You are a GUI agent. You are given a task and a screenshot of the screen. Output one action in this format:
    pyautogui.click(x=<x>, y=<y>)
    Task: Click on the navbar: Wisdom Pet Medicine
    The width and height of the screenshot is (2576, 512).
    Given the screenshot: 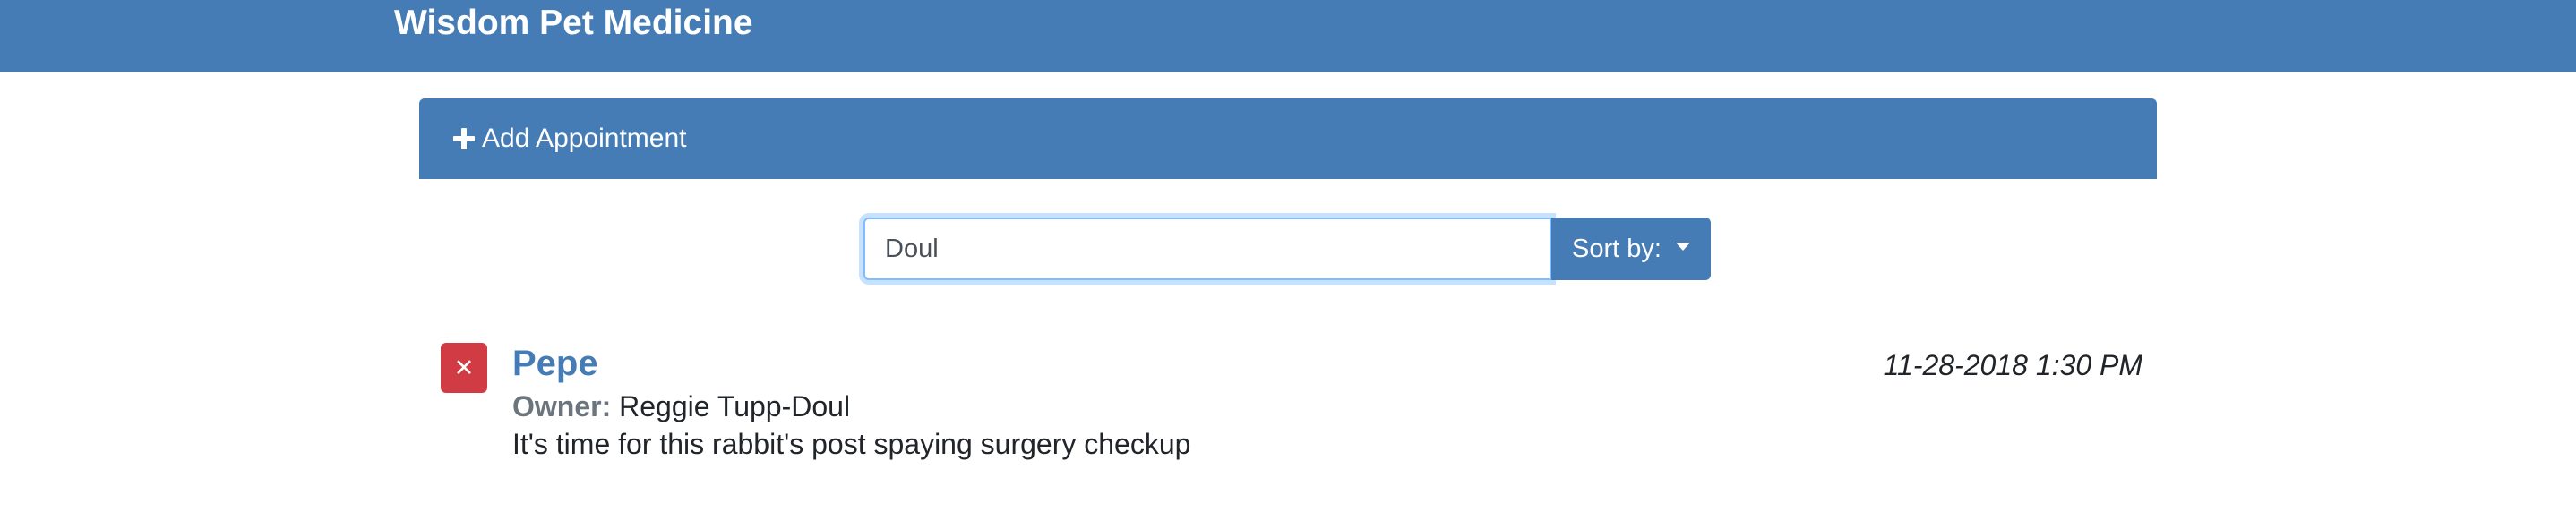 What is the action you would take?
    pyautogui.click(x=1288, y=36)
    